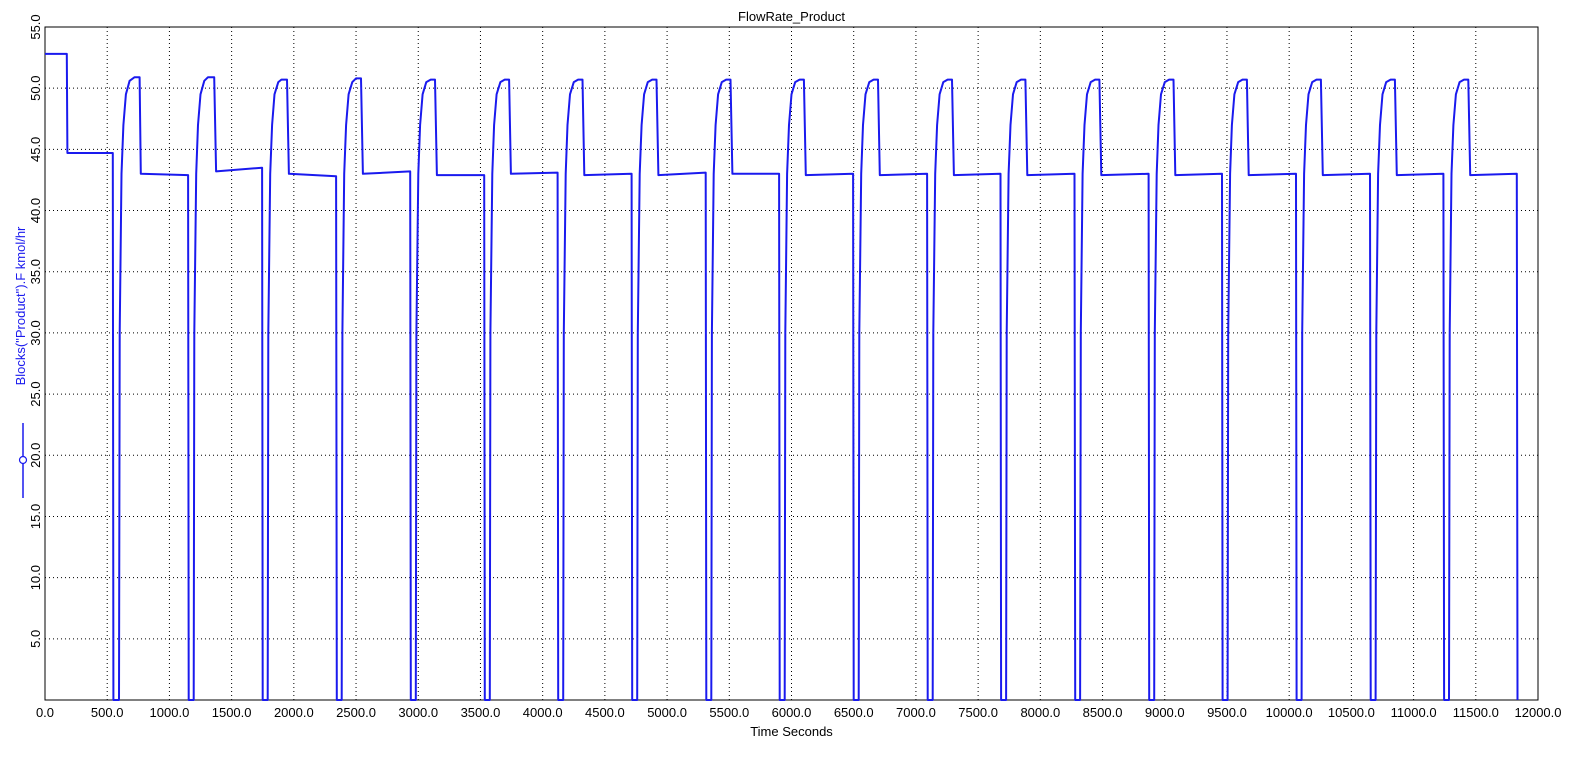 The width and height of the screenshot is (1594, 760). I want to click on y-tick-label: 45.0, so click(35, 149).